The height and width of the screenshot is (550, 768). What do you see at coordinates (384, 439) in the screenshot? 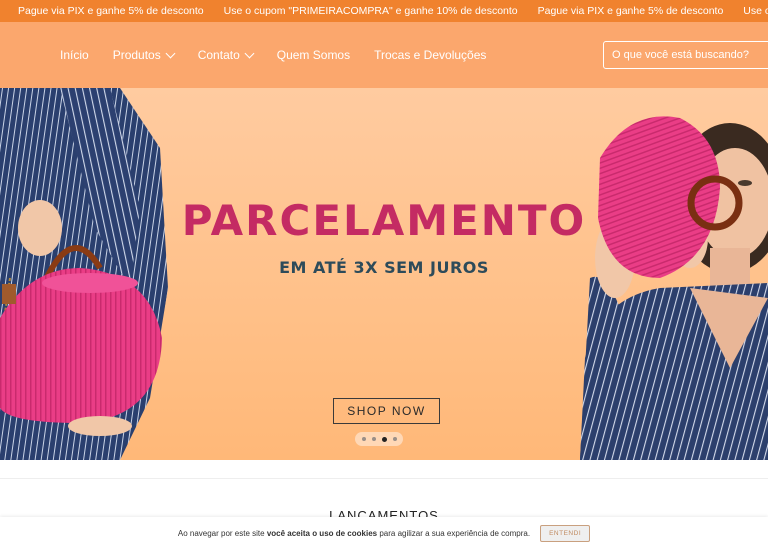
I see `carousel-dot-active` at bounding box center [384, 439].